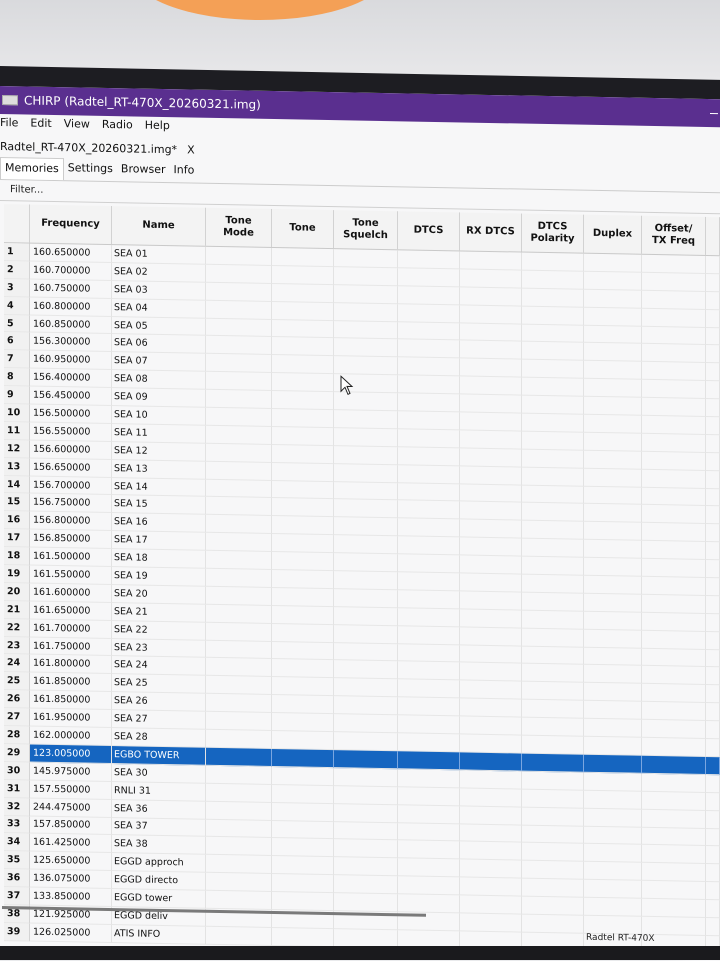 The image size is (720, 961). Describe the element at coordinates (71, 468) in the screenshot. I see `frequency-cell: 156.650000` at that location.